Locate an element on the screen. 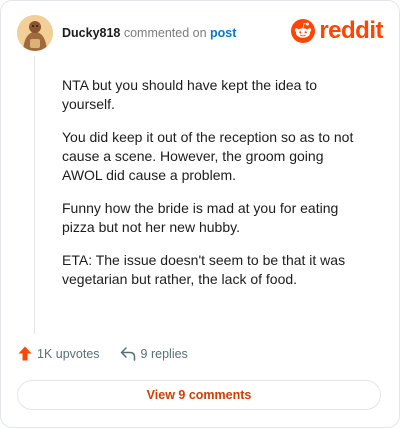 This screenshot has width=400, height=428. upvote-button: 1K upvotes is located at coordinates (59, 353).